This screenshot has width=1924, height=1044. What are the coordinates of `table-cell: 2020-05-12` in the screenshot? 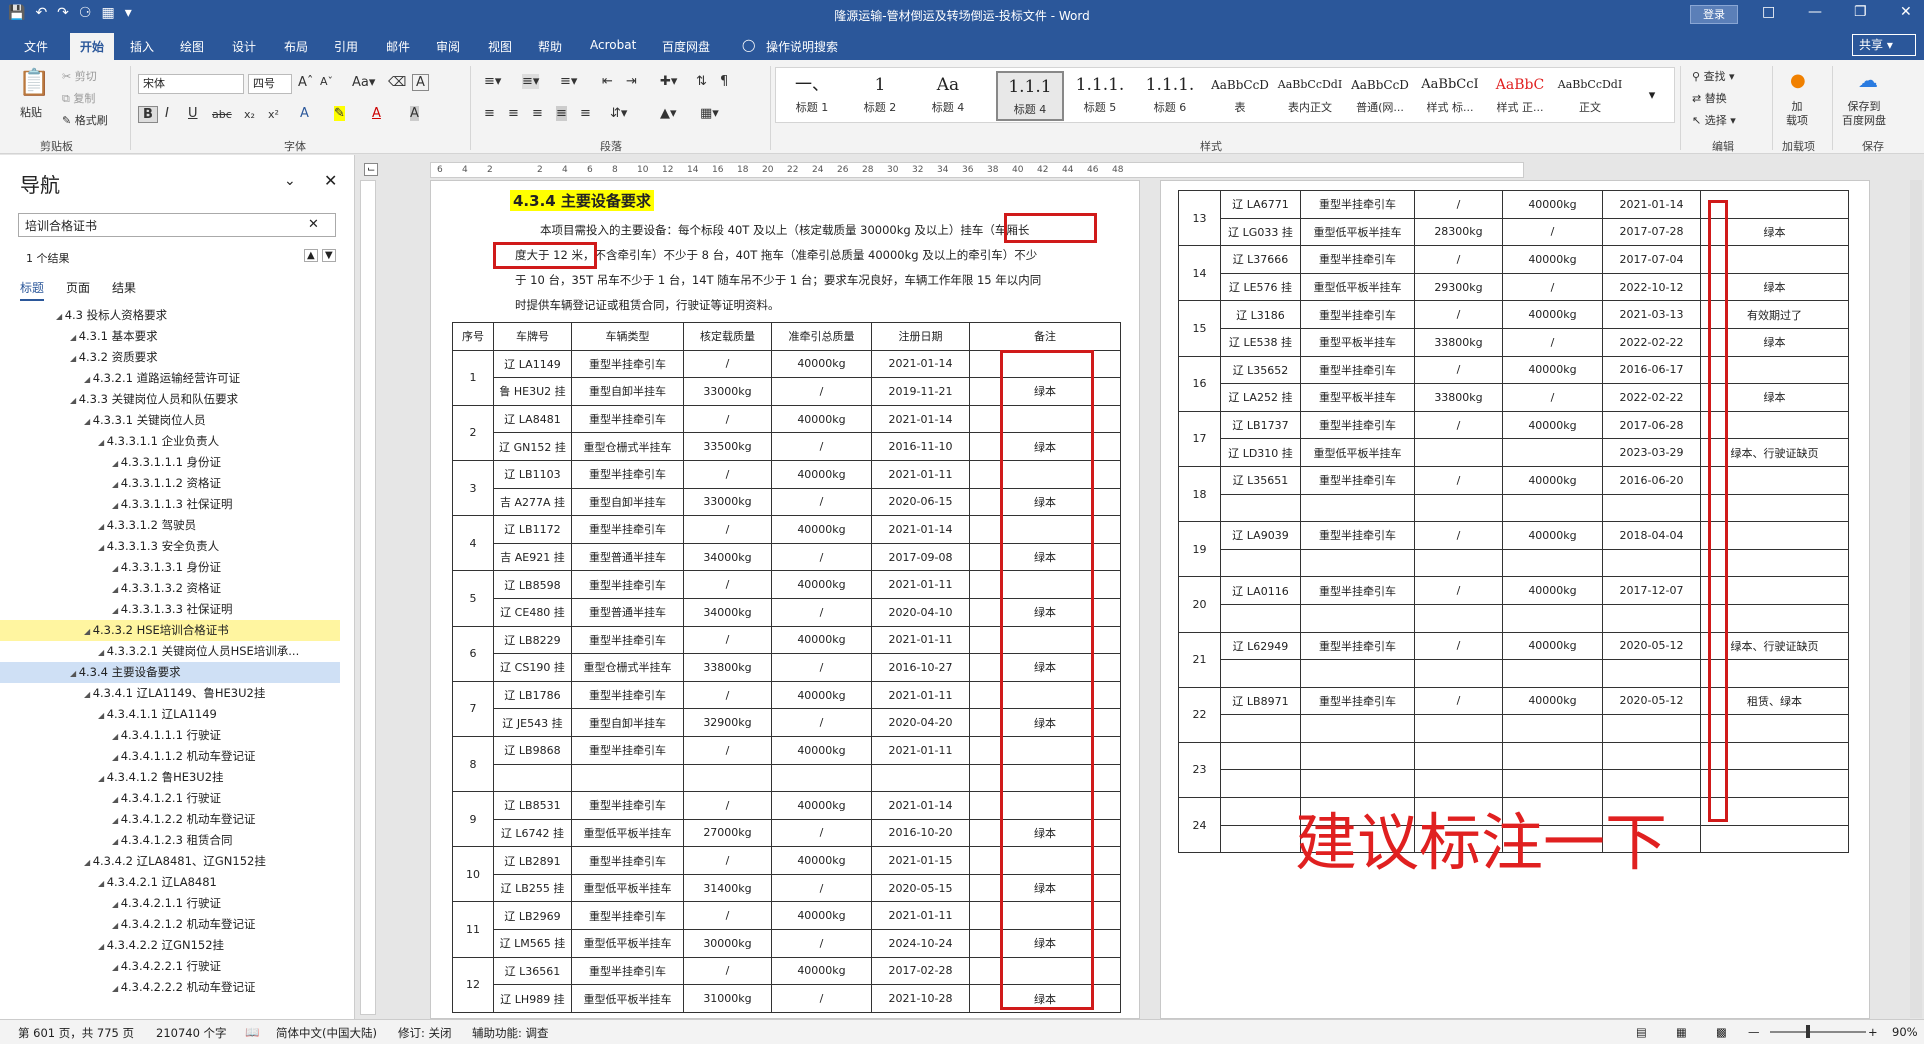 It's located at (1651, 646).